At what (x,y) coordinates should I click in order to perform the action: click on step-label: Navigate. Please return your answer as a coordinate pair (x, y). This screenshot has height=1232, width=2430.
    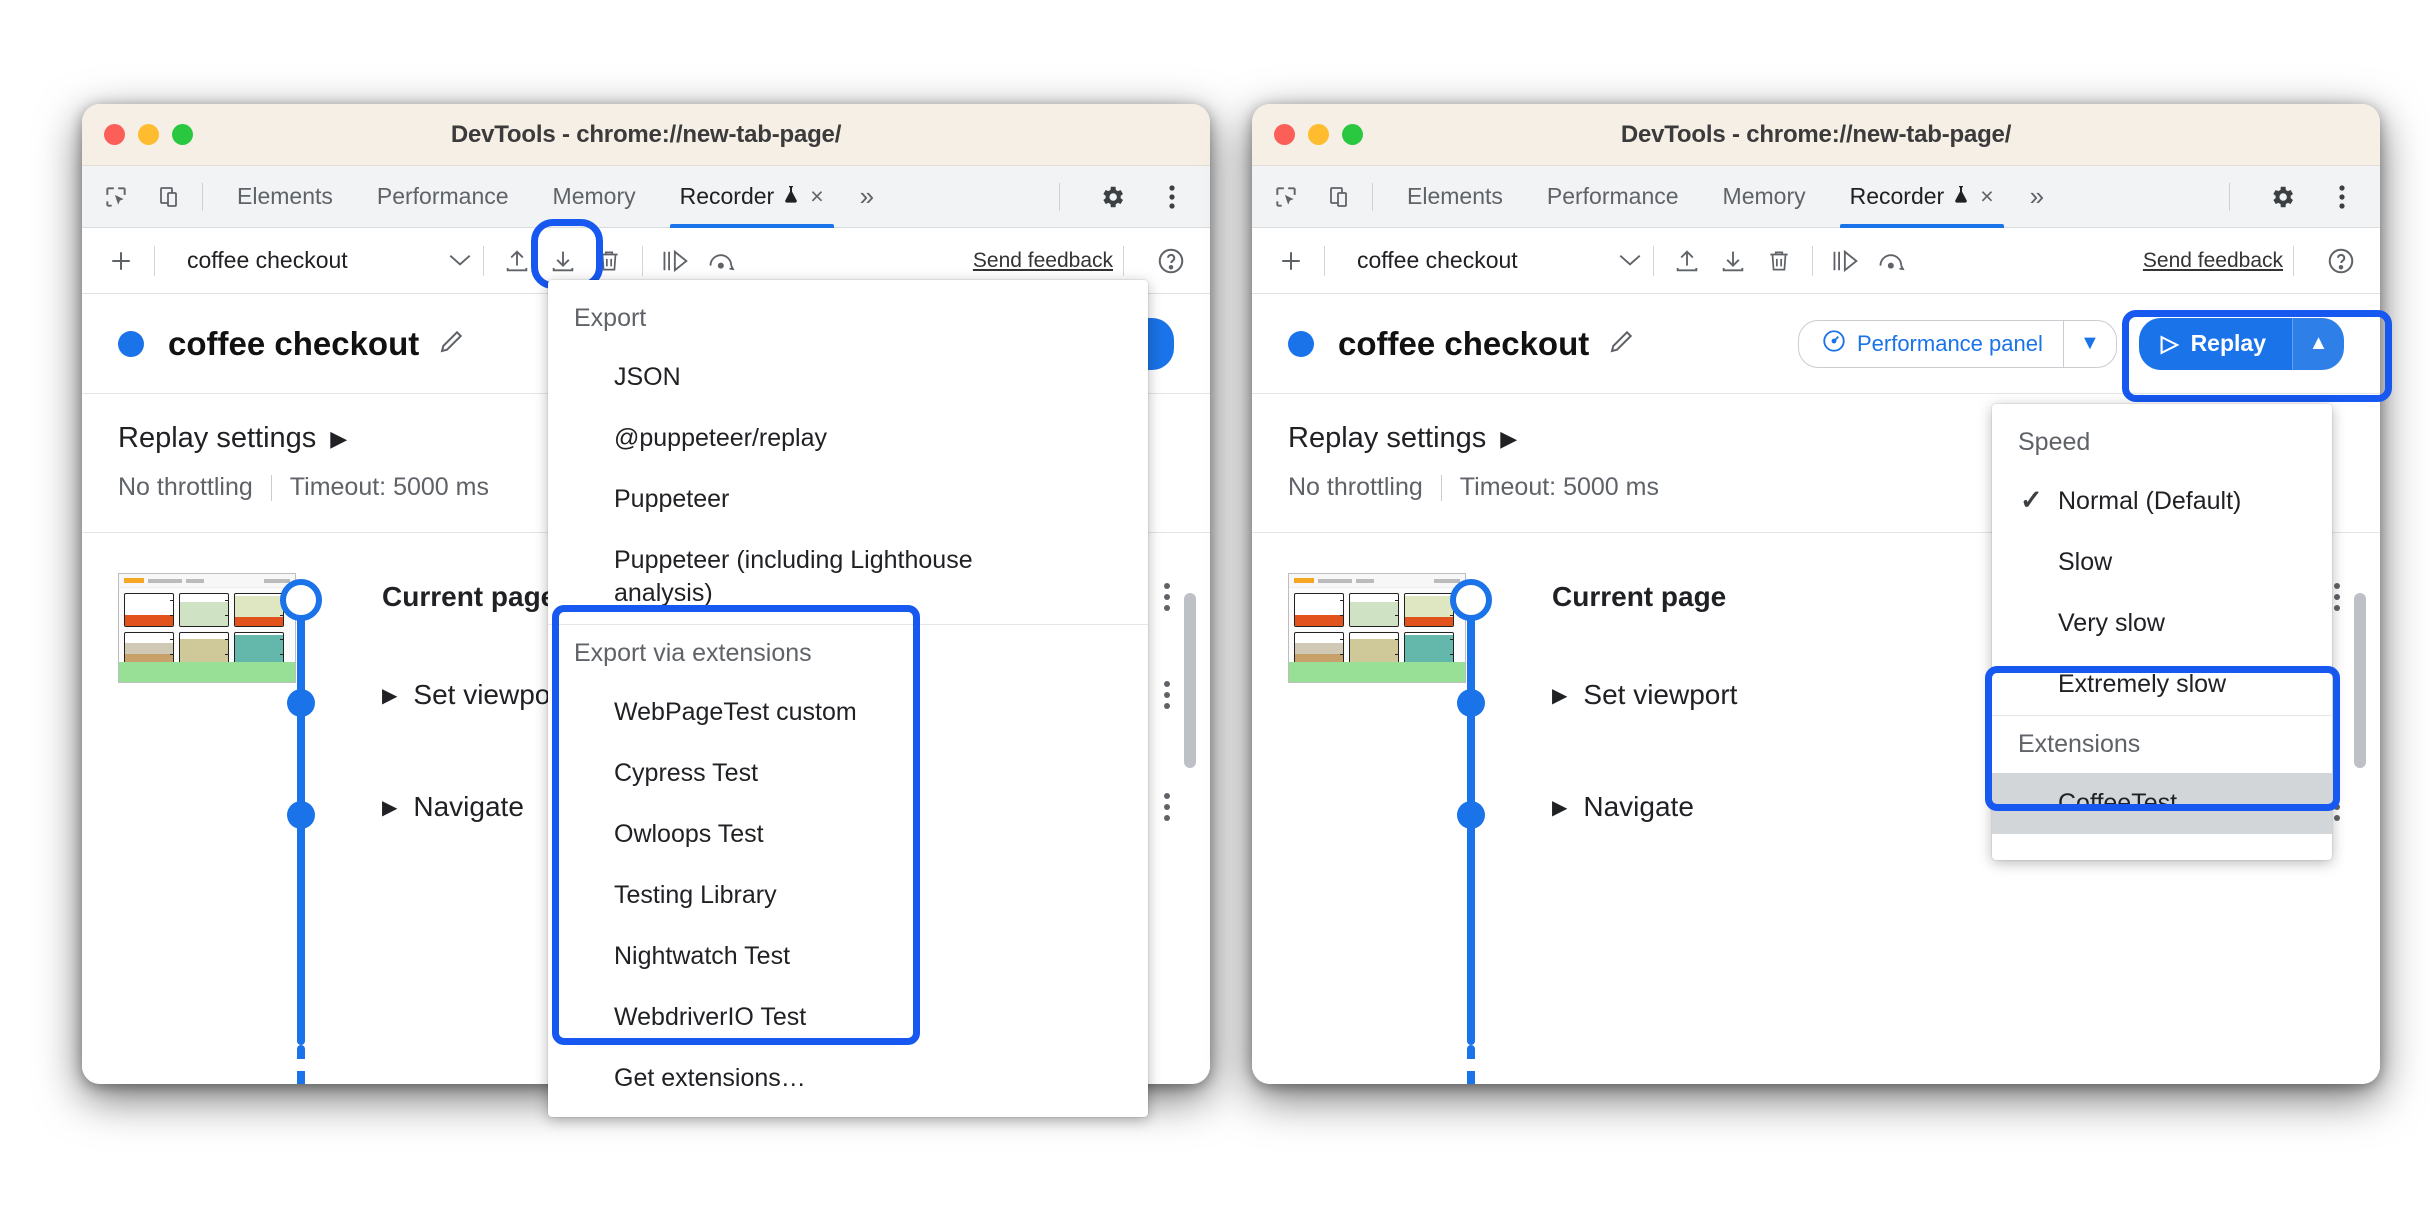
    Looking at the image, I should click on (1638, 806).